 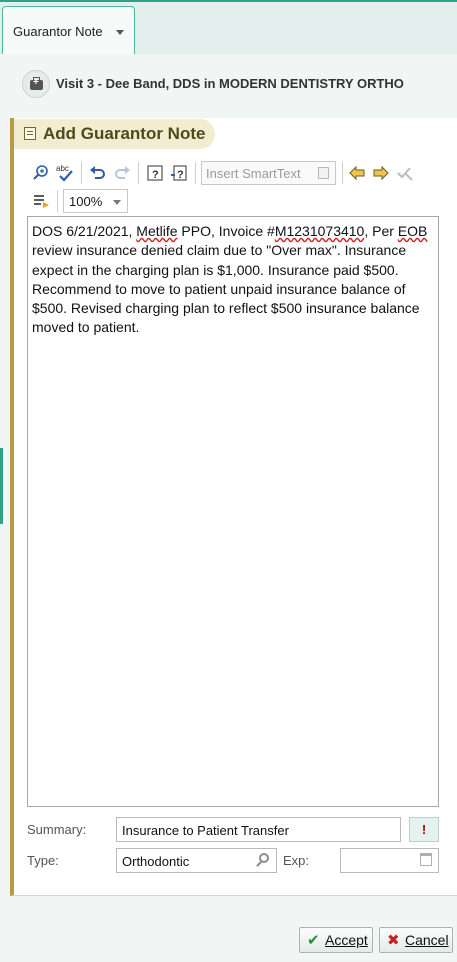 I want to click on smartlist-icon, so click(x=323, y=173).